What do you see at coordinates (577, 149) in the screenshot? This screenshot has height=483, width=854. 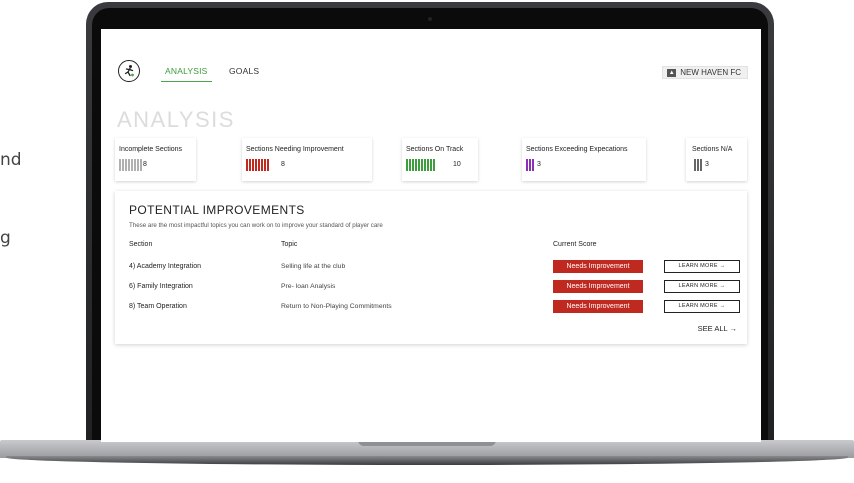 I see `card-label: Sections Exceeding Expecations` at bounding box center [577, 149].